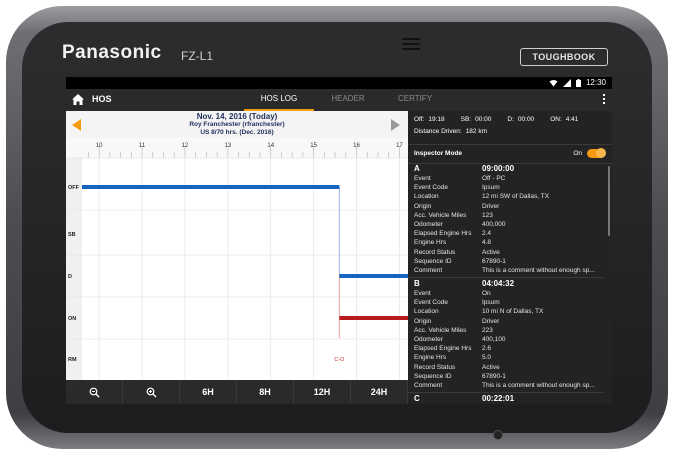 This screenshot has height=455, width=674. I want to click on entry-letter: C, so click(417, 398).